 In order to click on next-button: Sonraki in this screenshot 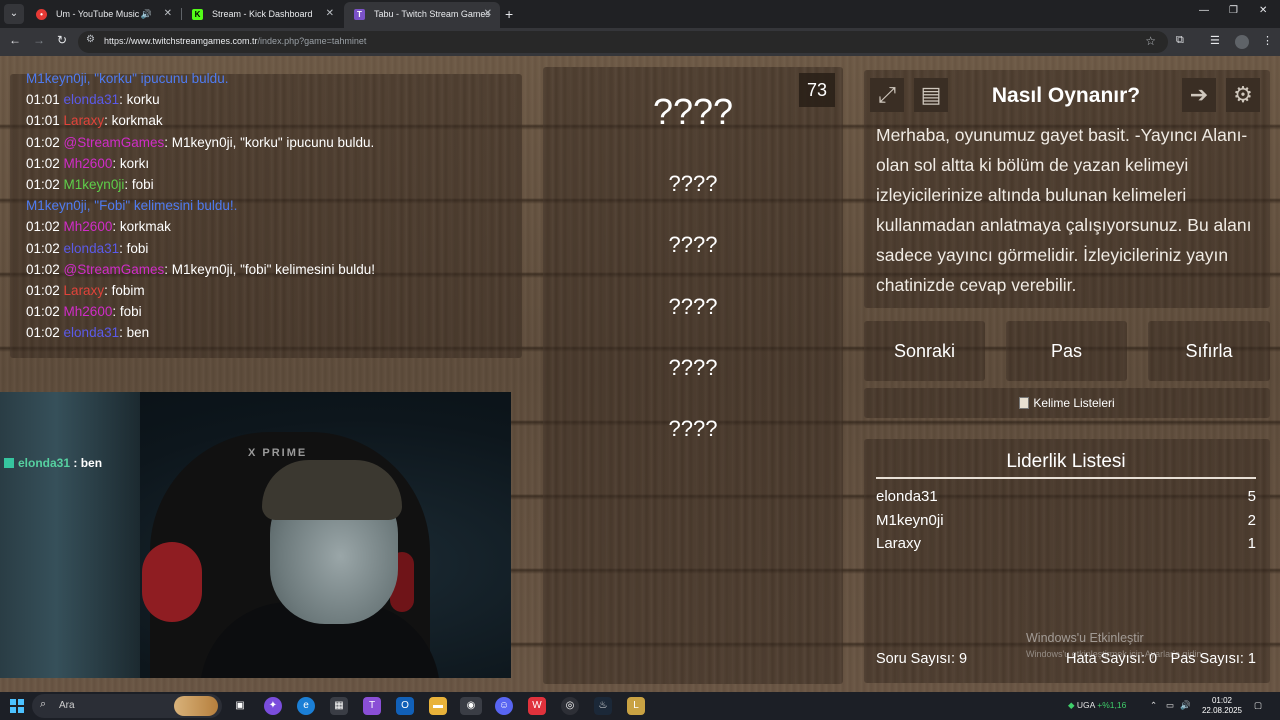, I will do `click(924, 351)`.